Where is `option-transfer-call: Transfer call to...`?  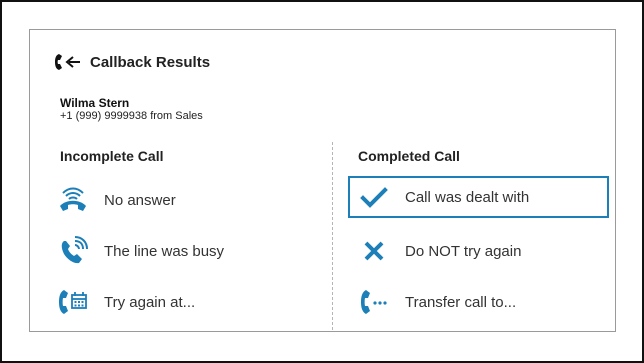
option-transfer-call: Transfer call to... is located at coordinates (437, 302).